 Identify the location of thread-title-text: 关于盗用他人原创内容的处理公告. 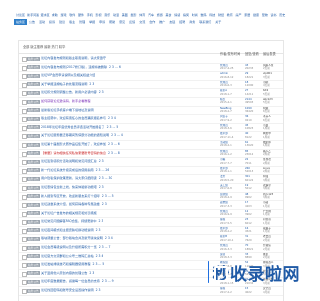
(64, 273).